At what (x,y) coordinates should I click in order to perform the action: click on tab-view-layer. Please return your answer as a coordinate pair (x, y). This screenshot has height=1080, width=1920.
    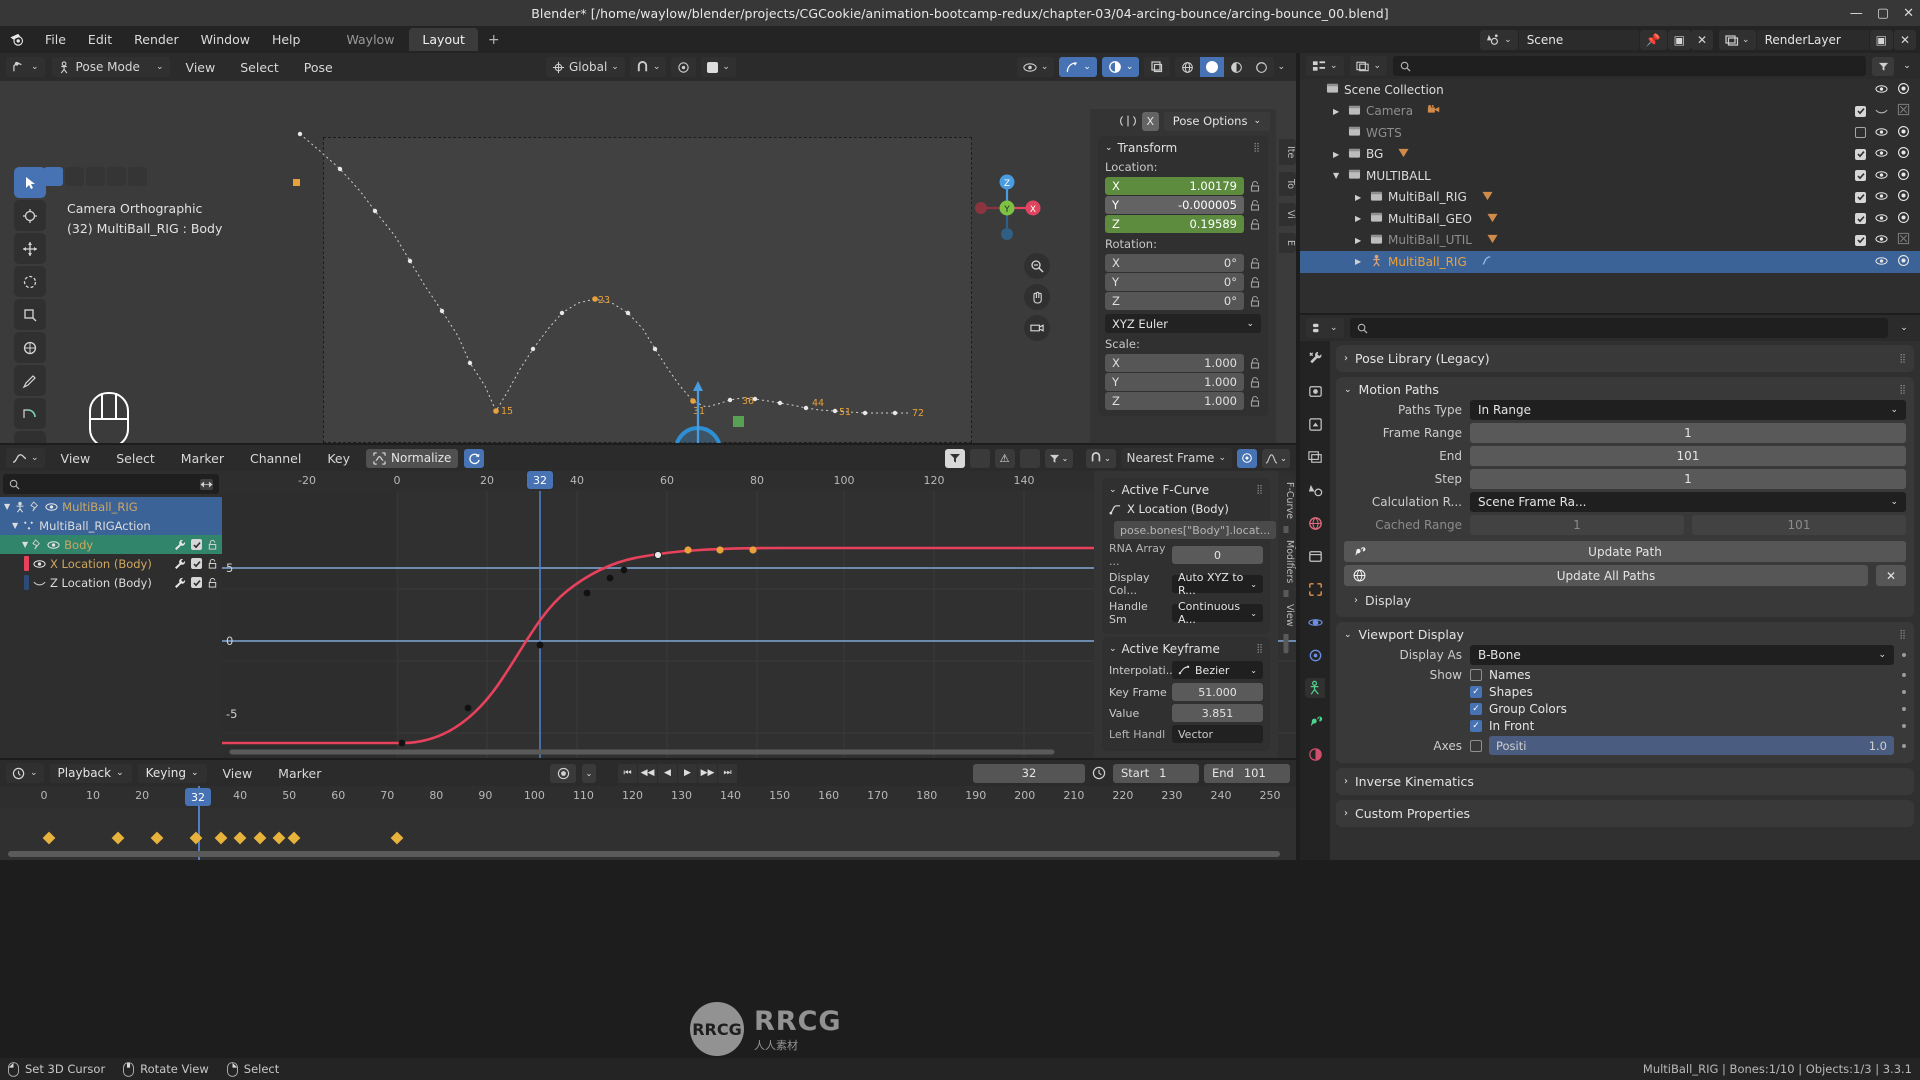
    Looking at the image, I should click on (1315, 457).